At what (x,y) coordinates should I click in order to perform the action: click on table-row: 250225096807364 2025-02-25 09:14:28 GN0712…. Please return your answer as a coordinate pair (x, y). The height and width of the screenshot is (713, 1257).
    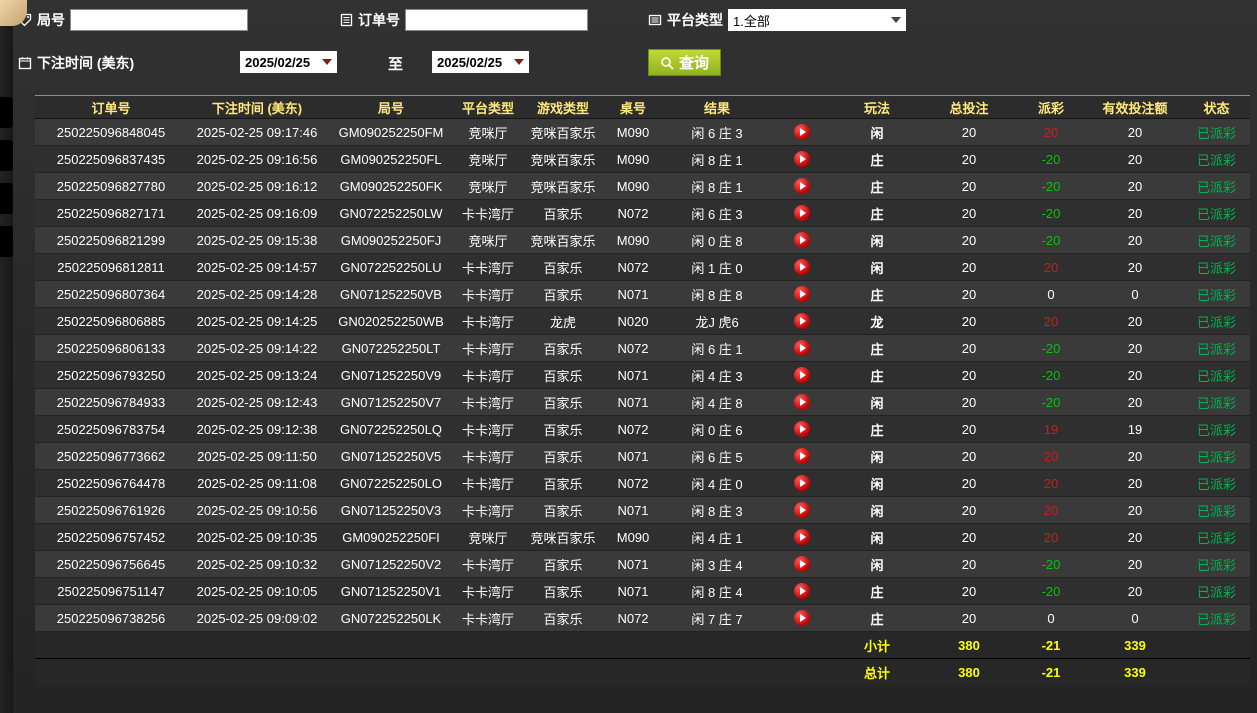
    Looking at the image, I should click on (642, 294).